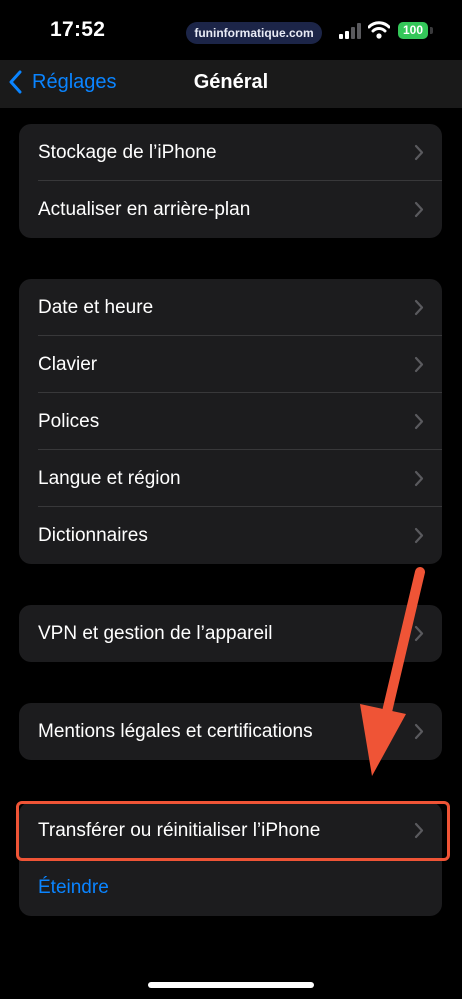 Image resolution: width=462 pixels, height=999 pixels. Describe the element at coordinates (431, 30) in the screenshot. I see `battery-tip` at that location.